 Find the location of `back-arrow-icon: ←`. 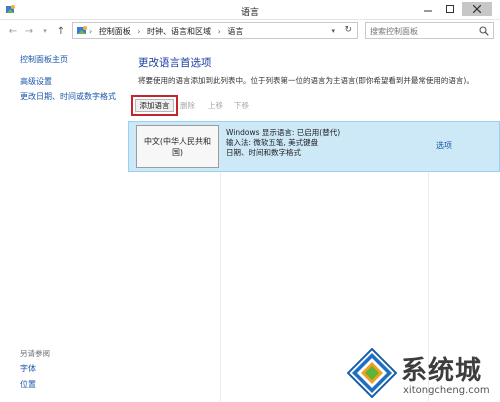

back-arrow-icon: ← is located at coordinates (13, 31).